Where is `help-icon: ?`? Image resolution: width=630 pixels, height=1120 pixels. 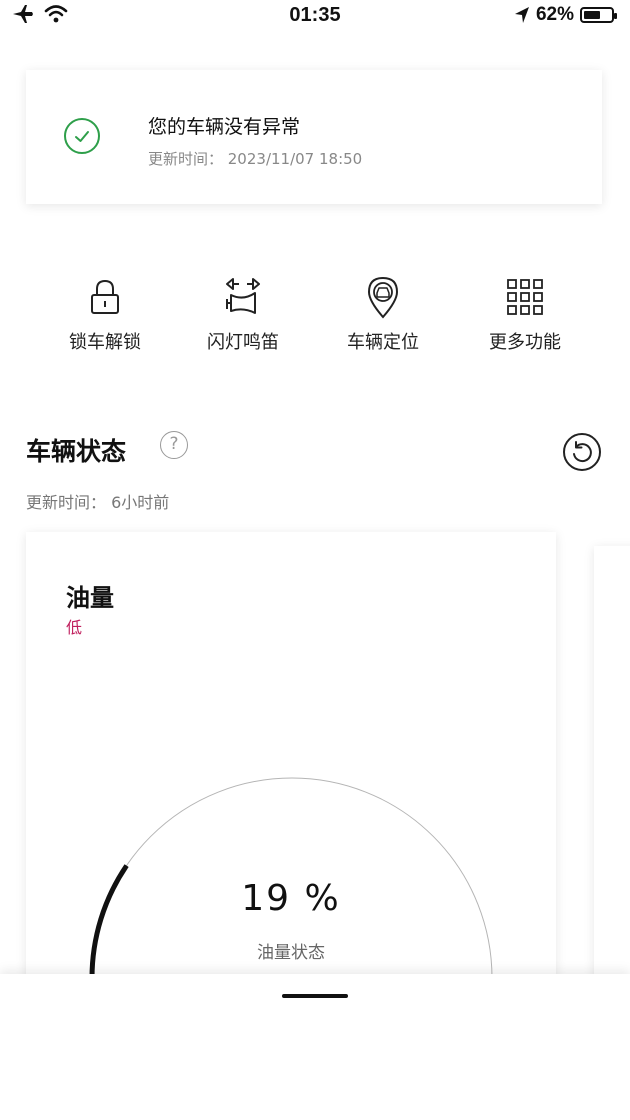
help-icon: ? is located at coordinates (174, 445).